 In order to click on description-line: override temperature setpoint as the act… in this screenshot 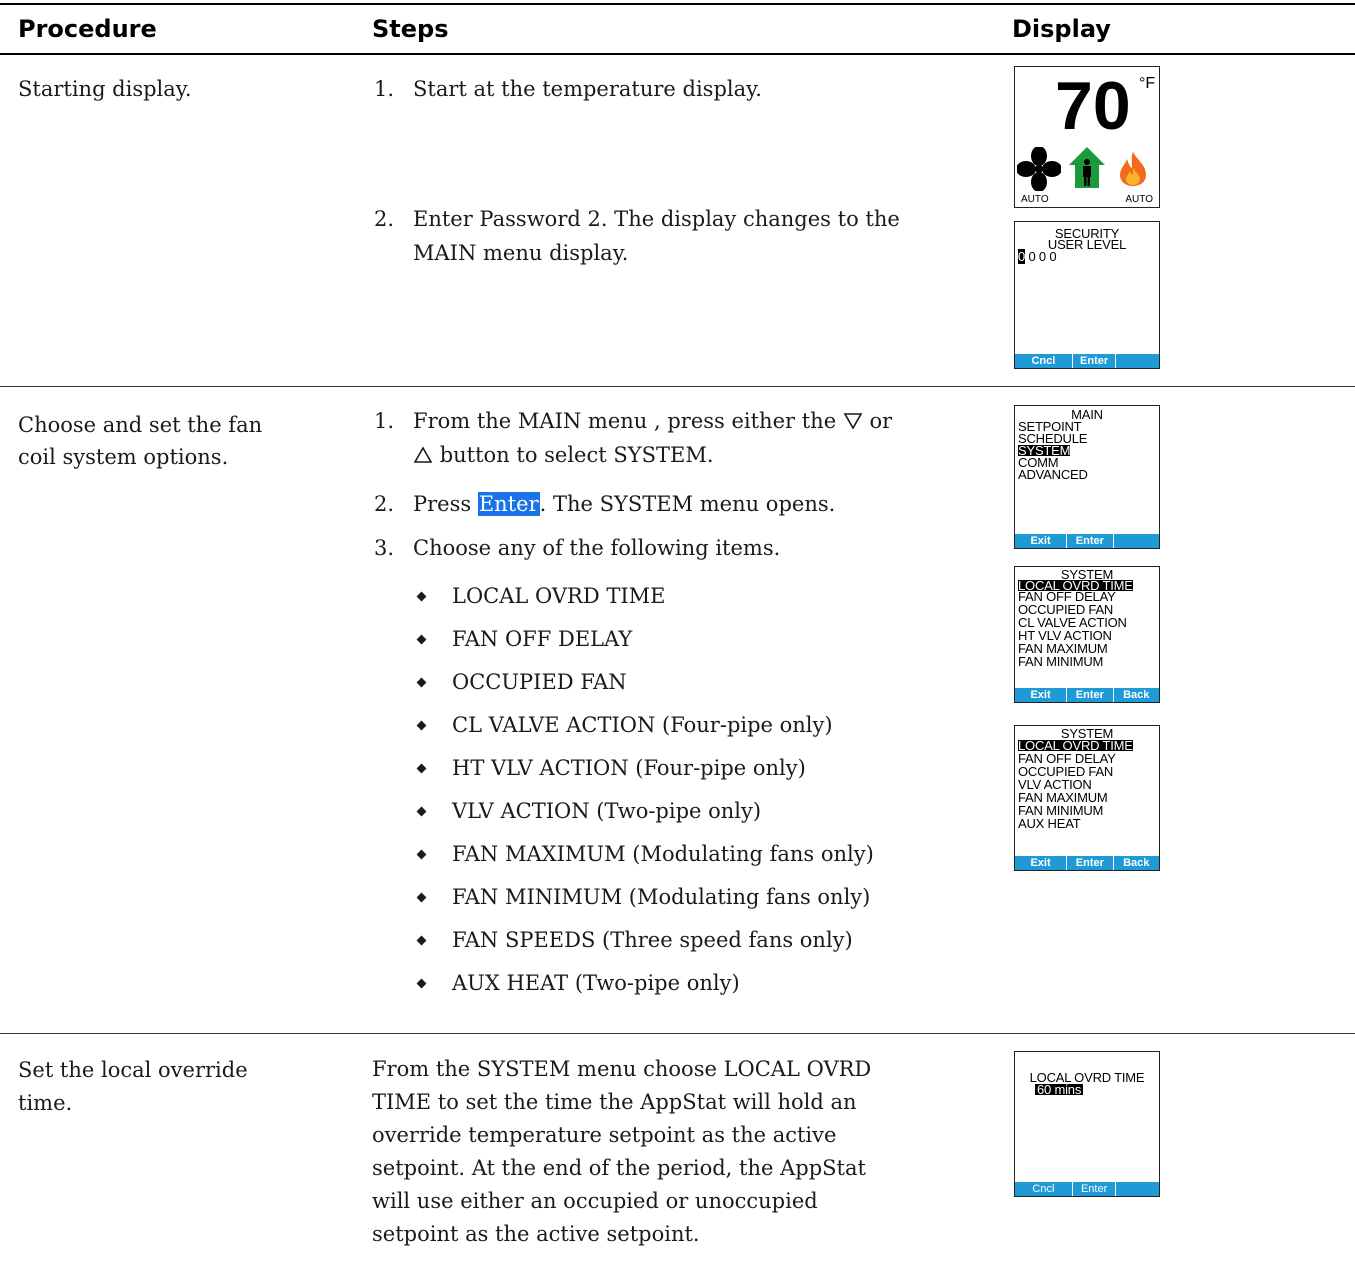, I will do `click(604, 1135)`.